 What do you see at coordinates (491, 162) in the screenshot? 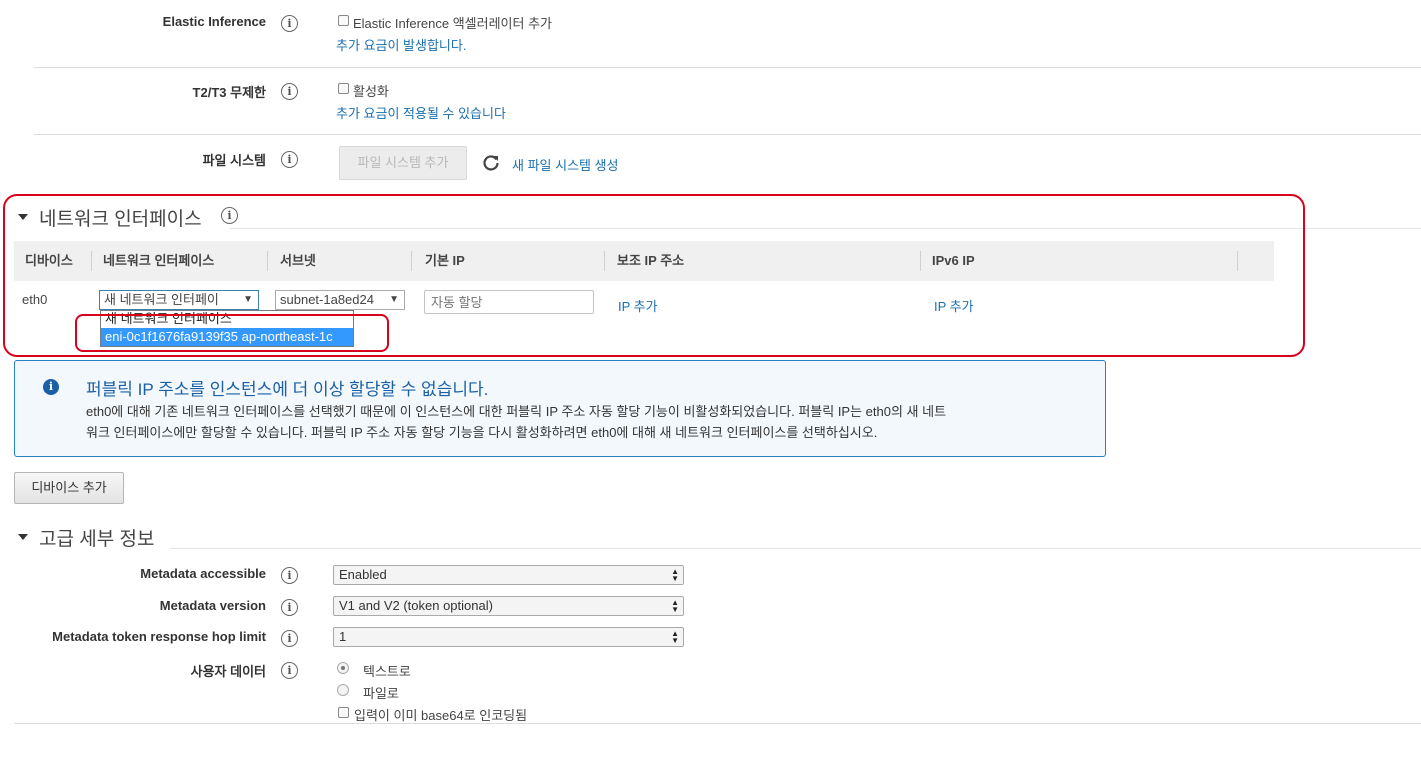
I see `refresh-icon` at bounding box center [491, 162].